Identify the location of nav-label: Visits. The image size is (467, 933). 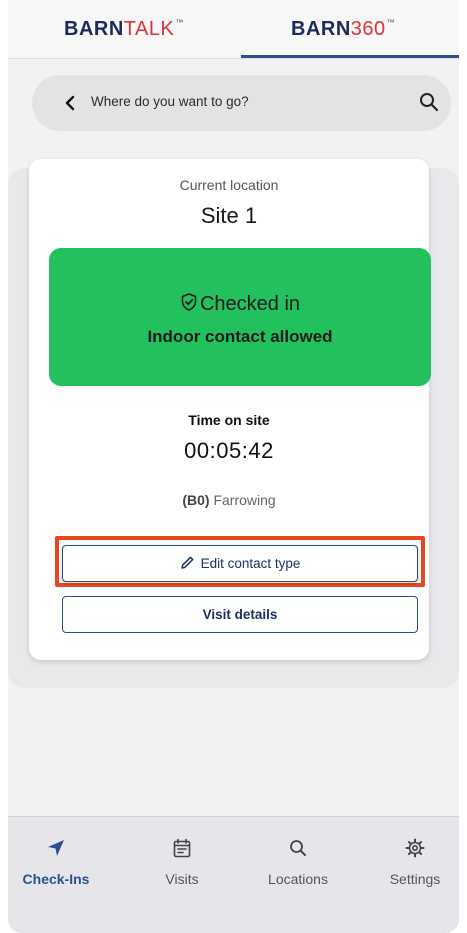
(182, 879).